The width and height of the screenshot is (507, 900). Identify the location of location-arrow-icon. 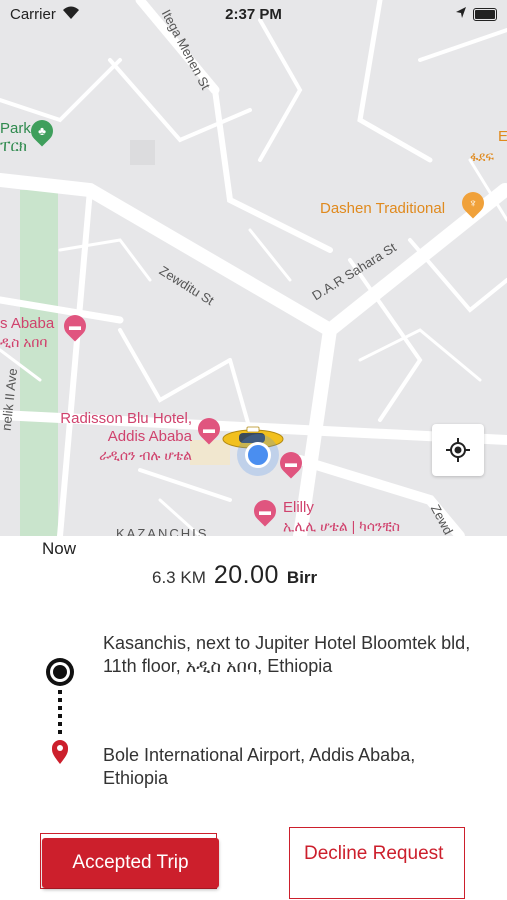
(461, 12).